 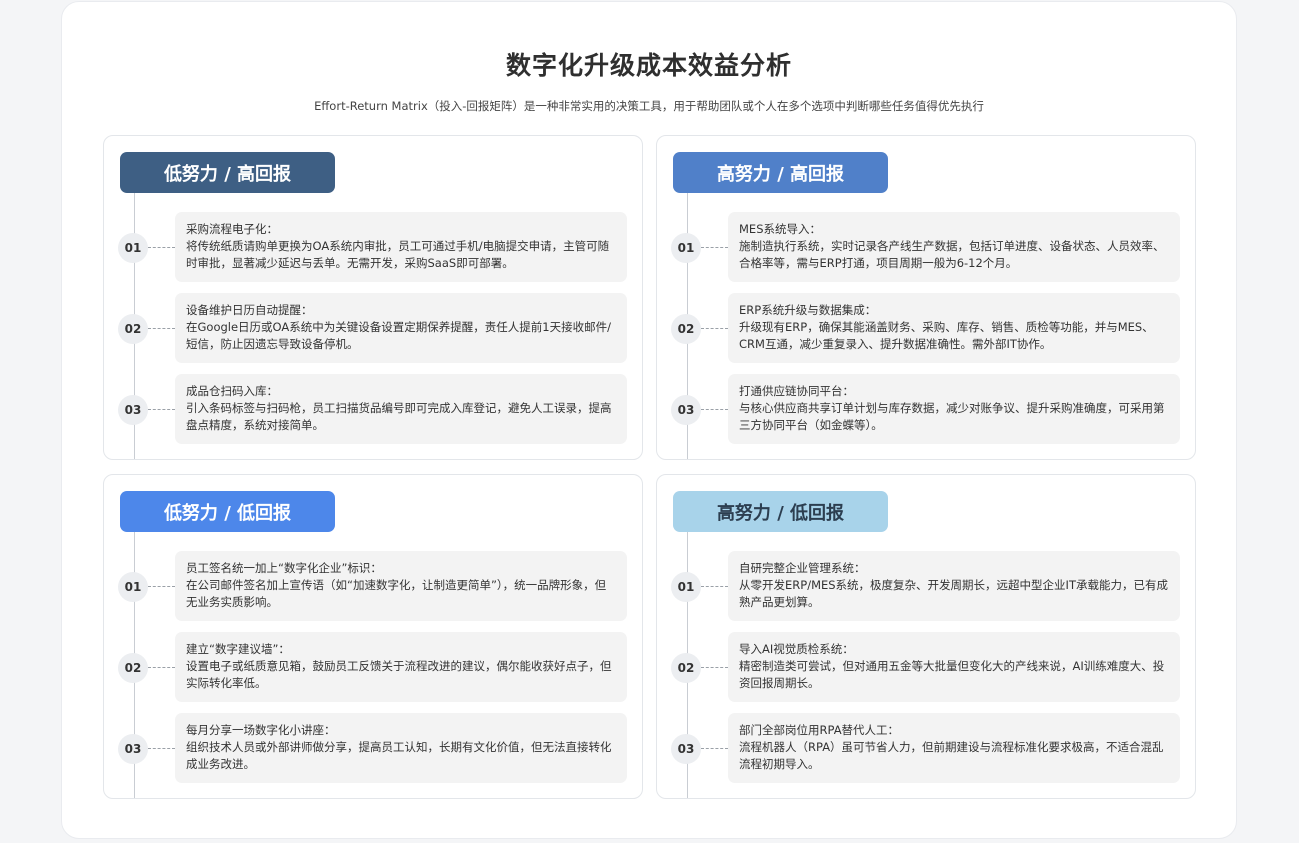 I want to click on item-heading: 采购流程电子化：, so click(x=232, y=229).